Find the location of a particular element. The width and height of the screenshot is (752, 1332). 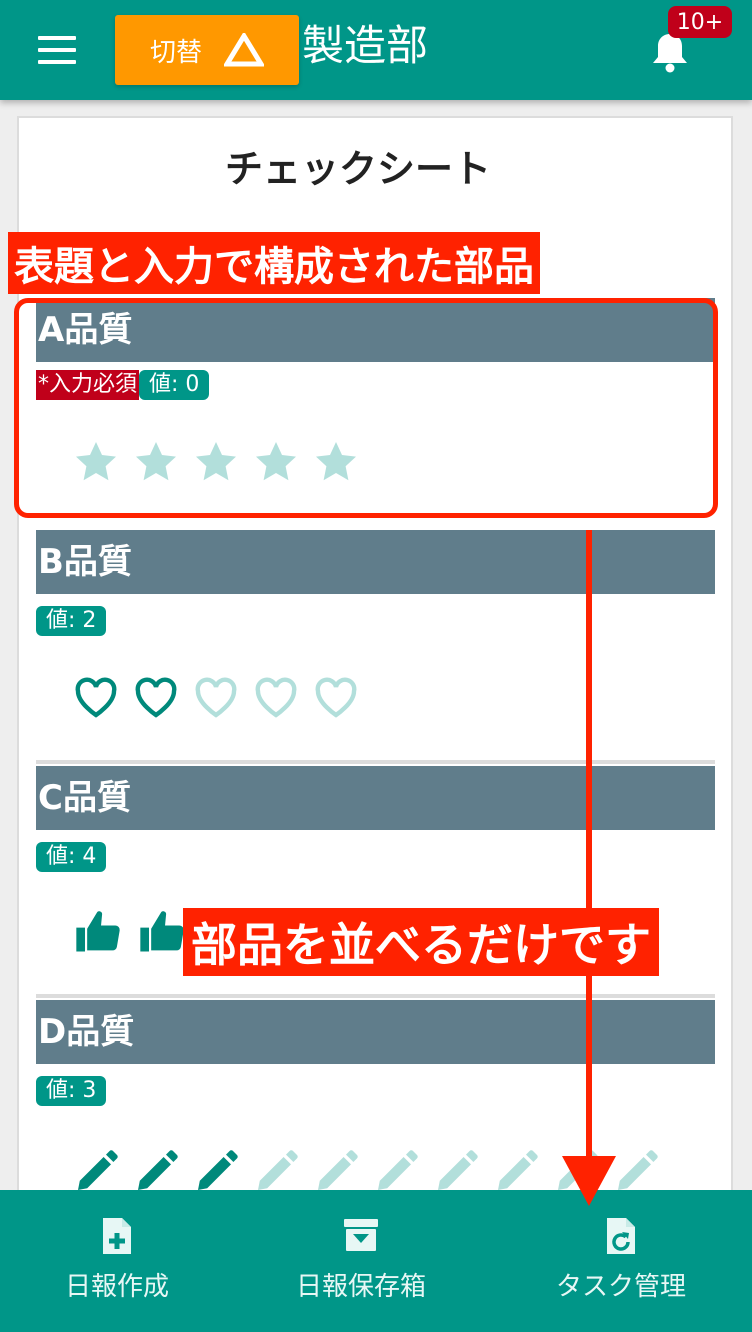

bottom-nav: 日報作成 日報保存箱 タスク管理 is located at coordinates (376, 1261).